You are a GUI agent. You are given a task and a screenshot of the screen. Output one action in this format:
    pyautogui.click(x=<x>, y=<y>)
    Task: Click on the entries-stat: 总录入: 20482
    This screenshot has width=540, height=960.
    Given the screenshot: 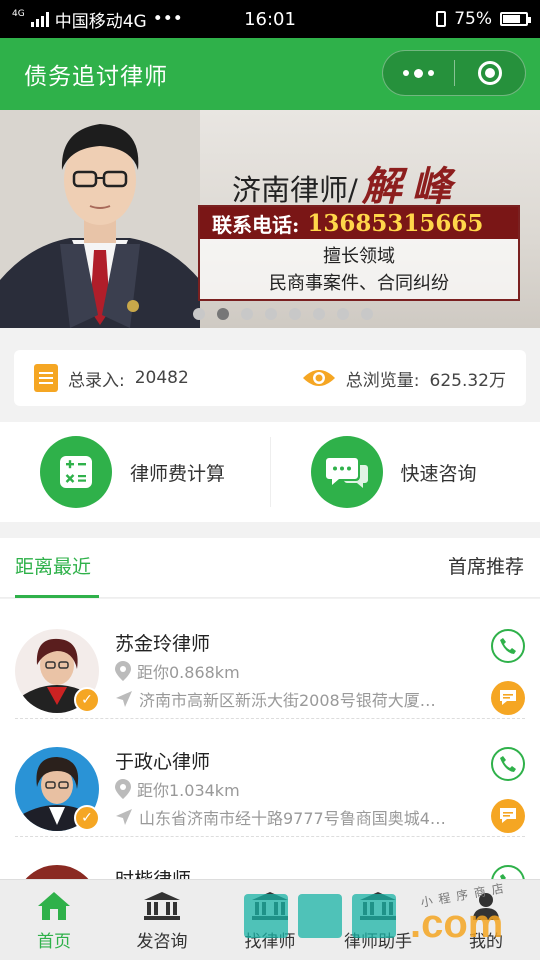 What is the action you would take?
    pyautogui.click(x=111, y=378)
    